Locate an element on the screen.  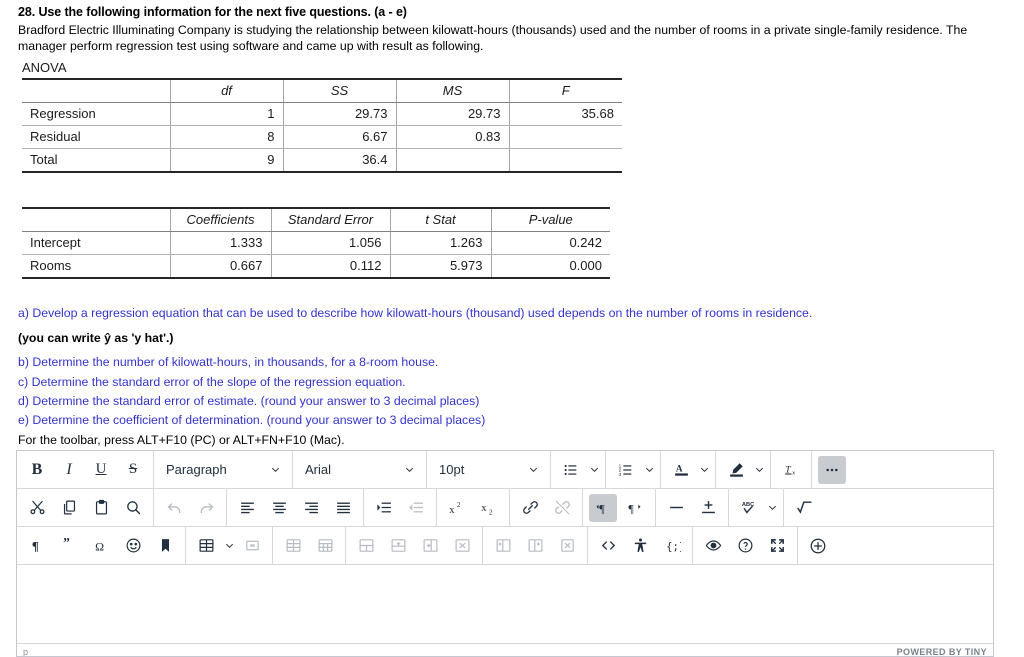
rtl-button: ¶ is located at coordinates (635, 508).